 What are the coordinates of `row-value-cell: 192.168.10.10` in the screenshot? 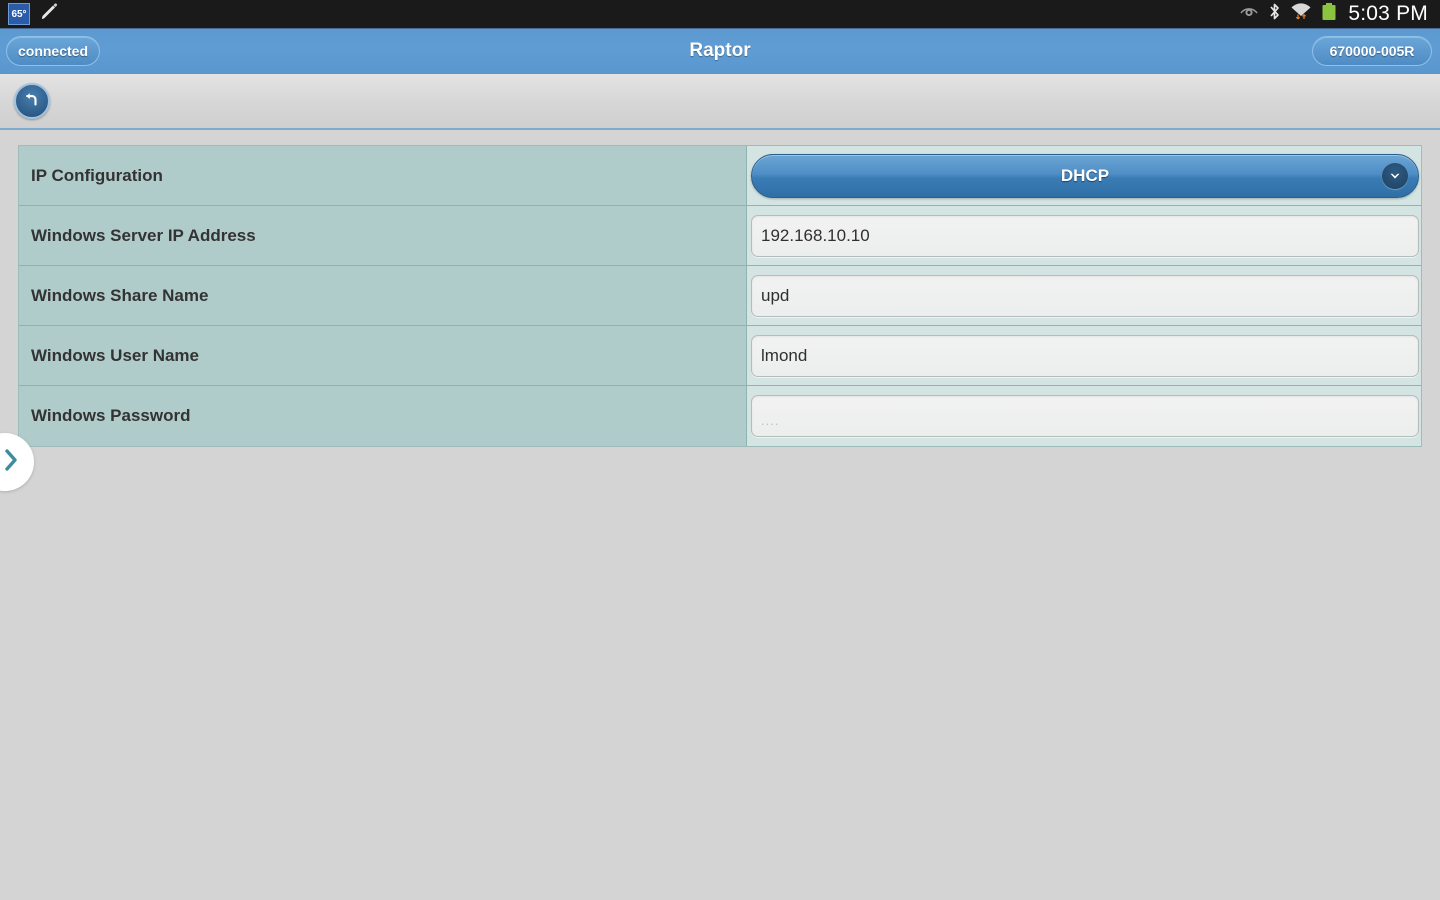 It's located at (1084, 235).